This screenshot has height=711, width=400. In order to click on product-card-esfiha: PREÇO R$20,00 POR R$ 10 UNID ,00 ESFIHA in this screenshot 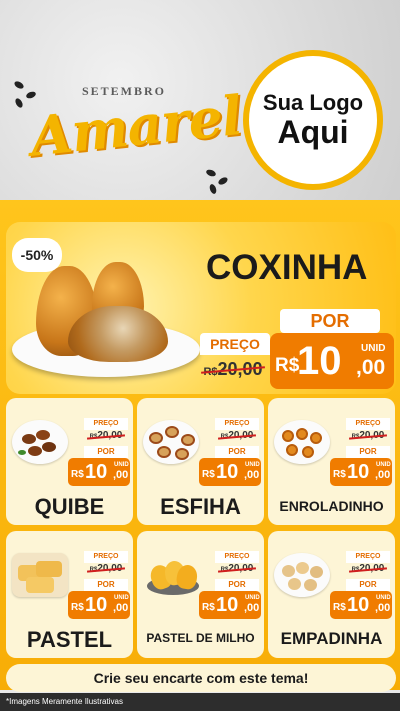, I will do `click(200, 461)`.